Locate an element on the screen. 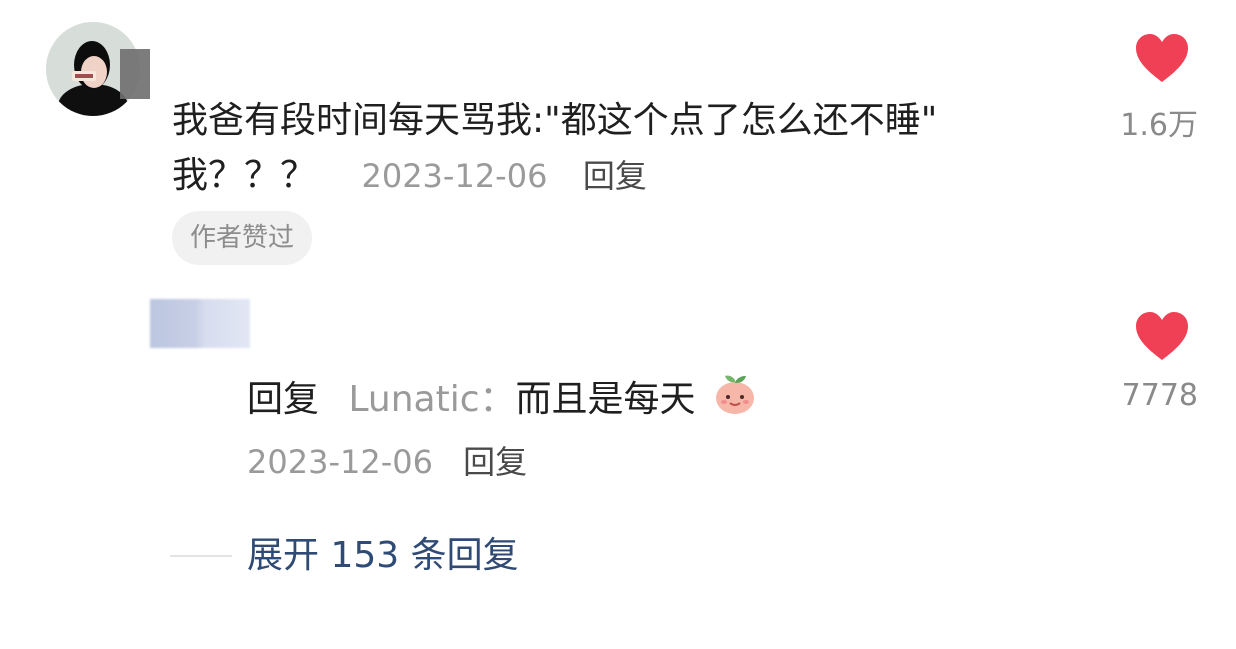  reply-user-redacted is located at coordinates (200, 323).